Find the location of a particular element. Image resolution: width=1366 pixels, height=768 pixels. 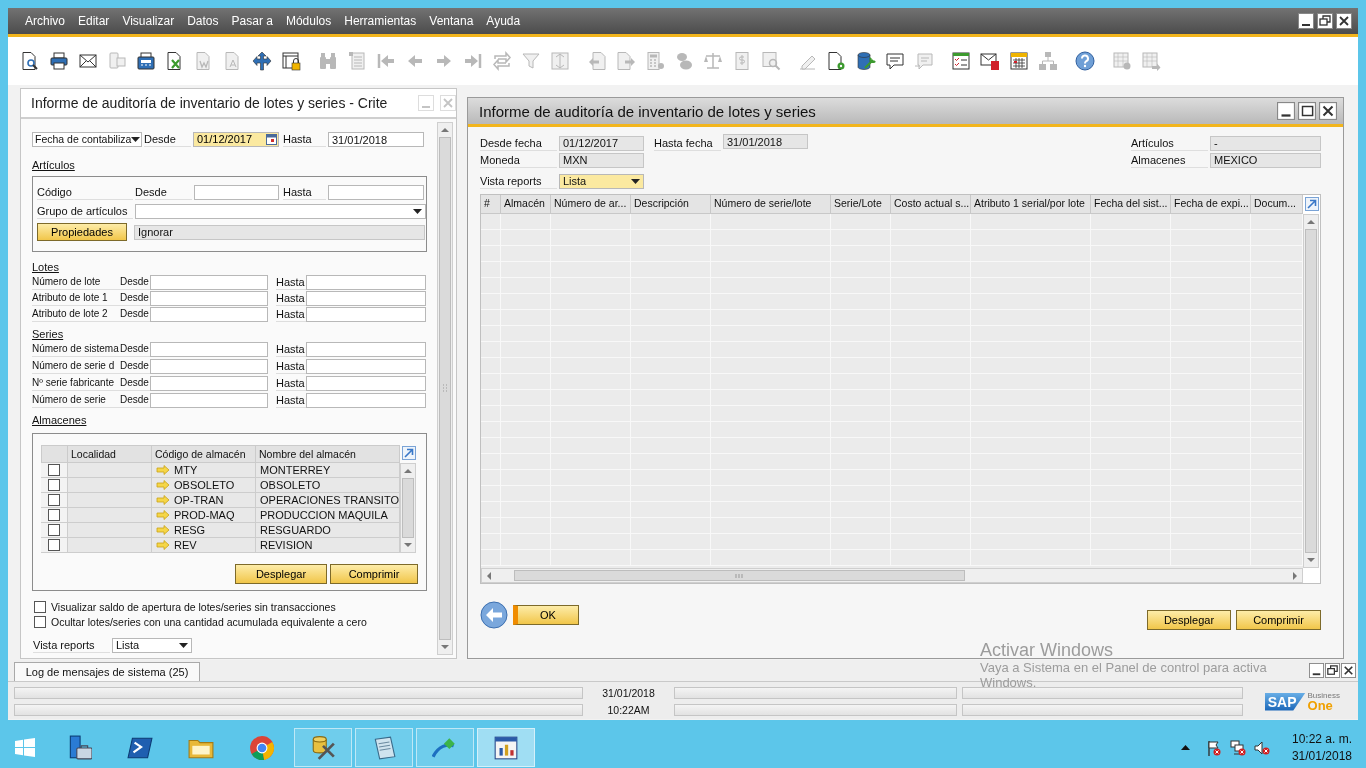

menu-item: Herramientas is located at coordinates (380, 21).